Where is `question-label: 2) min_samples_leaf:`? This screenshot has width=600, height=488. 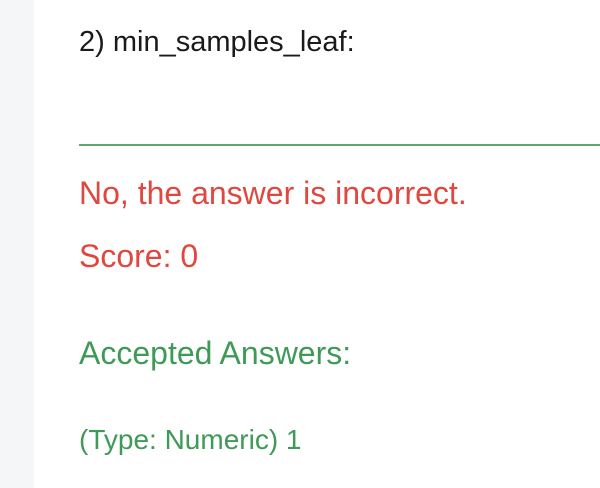 question-label: 2) min_samples_leaf: is located at coordinates (217, 42).